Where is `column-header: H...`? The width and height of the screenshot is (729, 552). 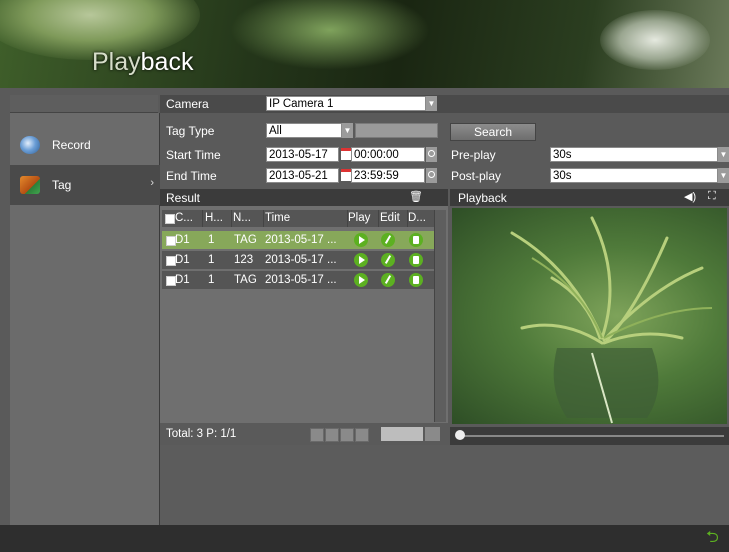
column-header: H... is located at coordinates (217, 218).